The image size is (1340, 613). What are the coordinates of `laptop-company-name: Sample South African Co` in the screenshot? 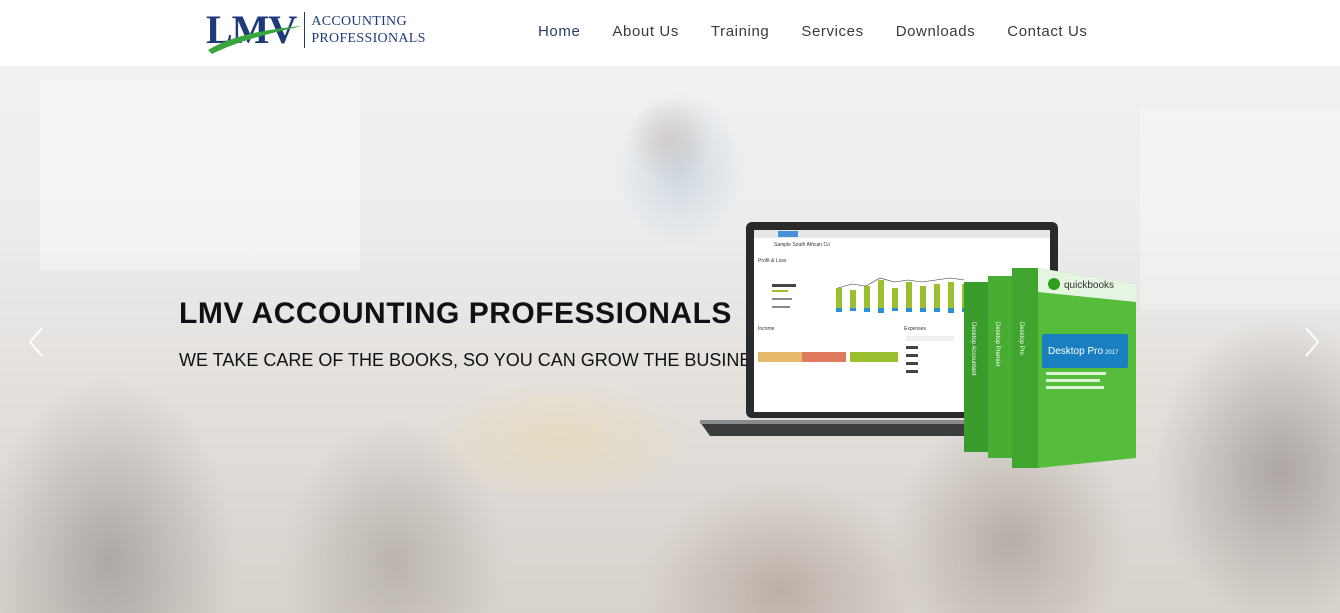 It's located at (802, 245).